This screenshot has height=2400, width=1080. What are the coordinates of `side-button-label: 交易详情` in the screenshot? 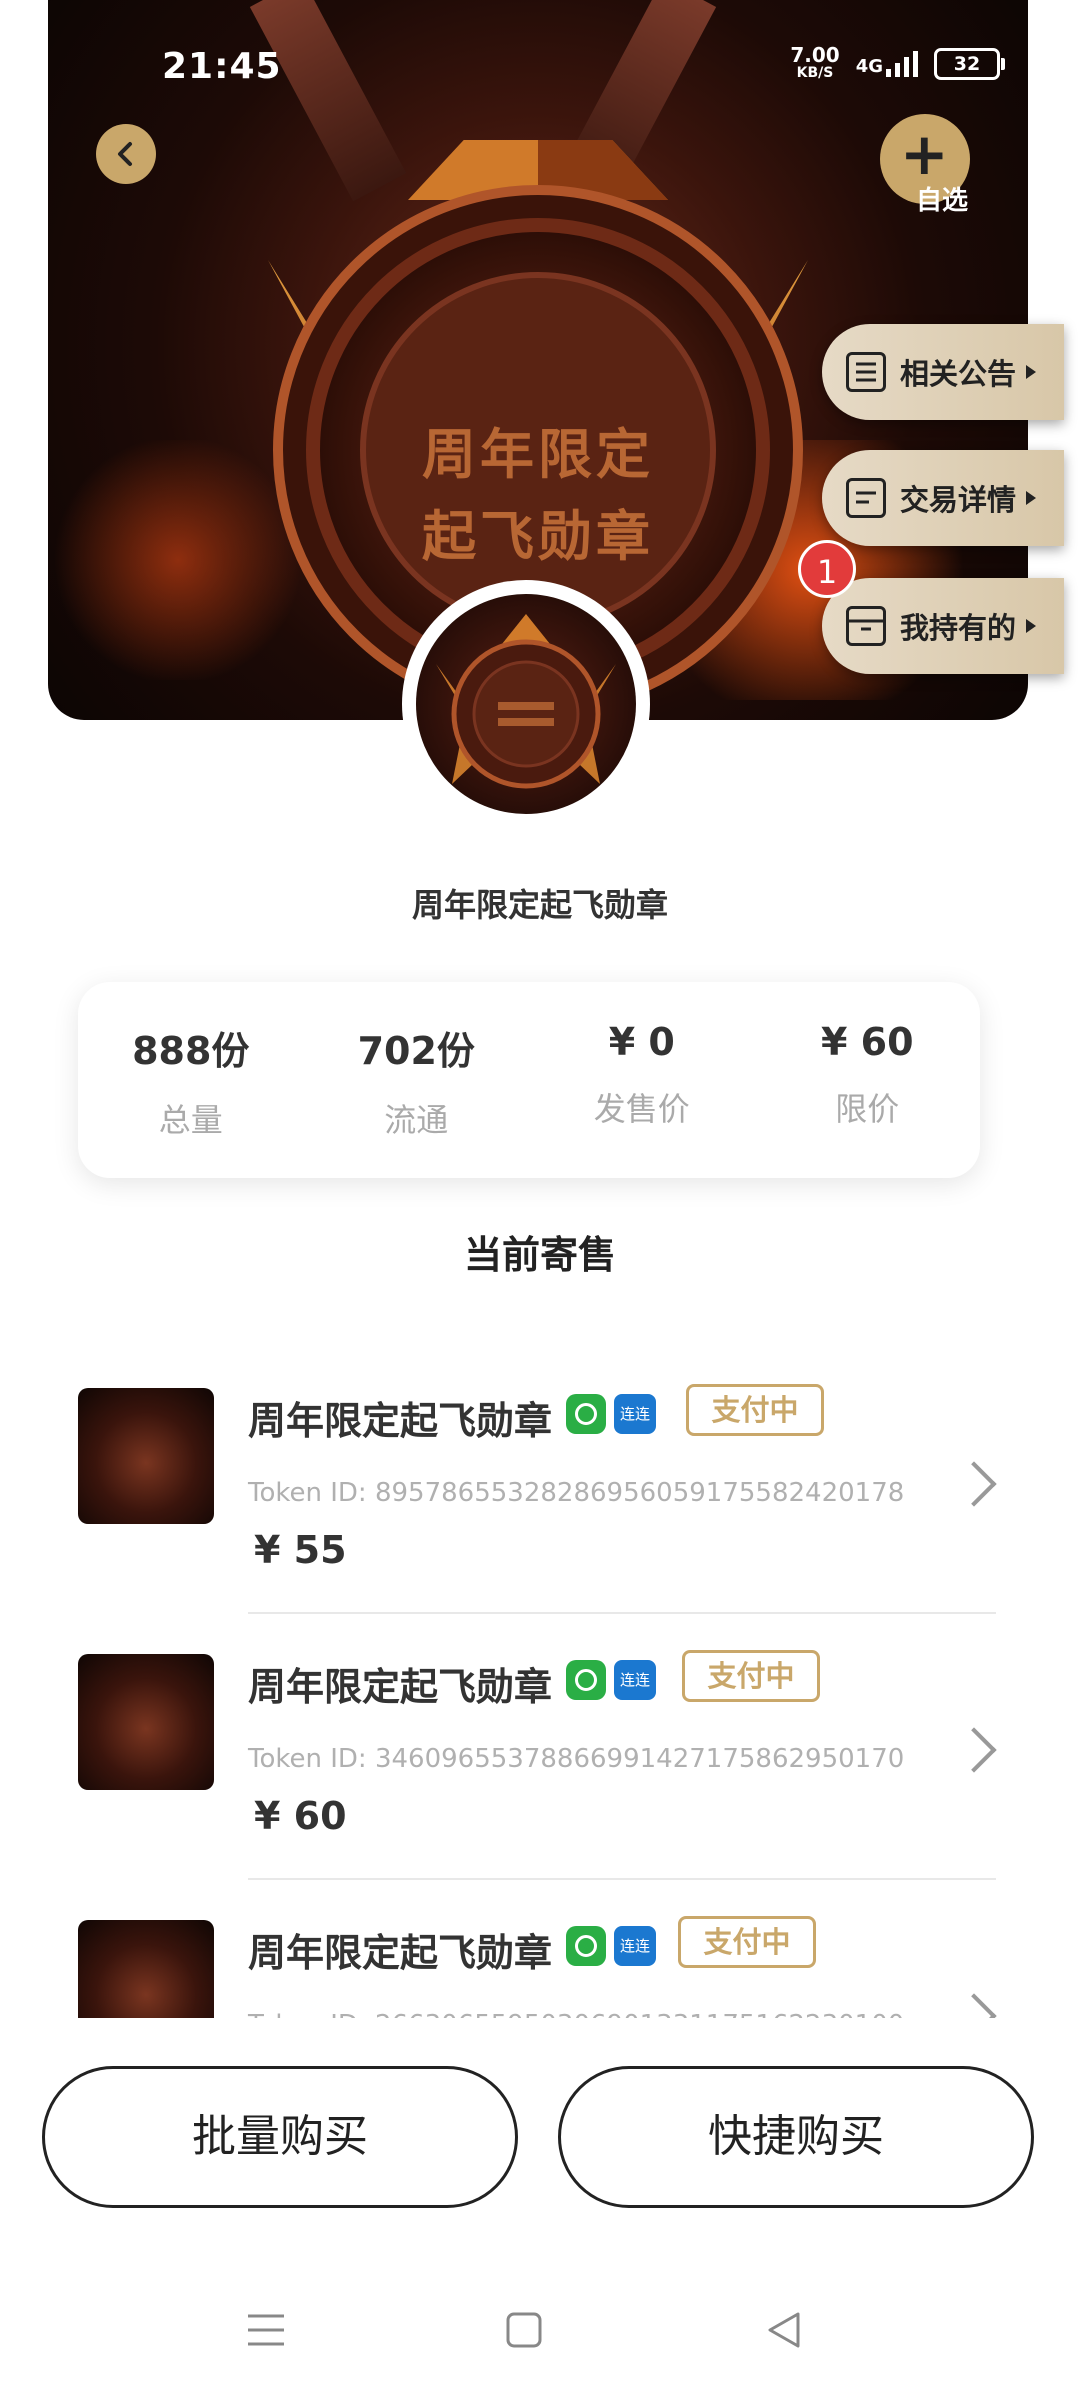 It's located at (958, 500).